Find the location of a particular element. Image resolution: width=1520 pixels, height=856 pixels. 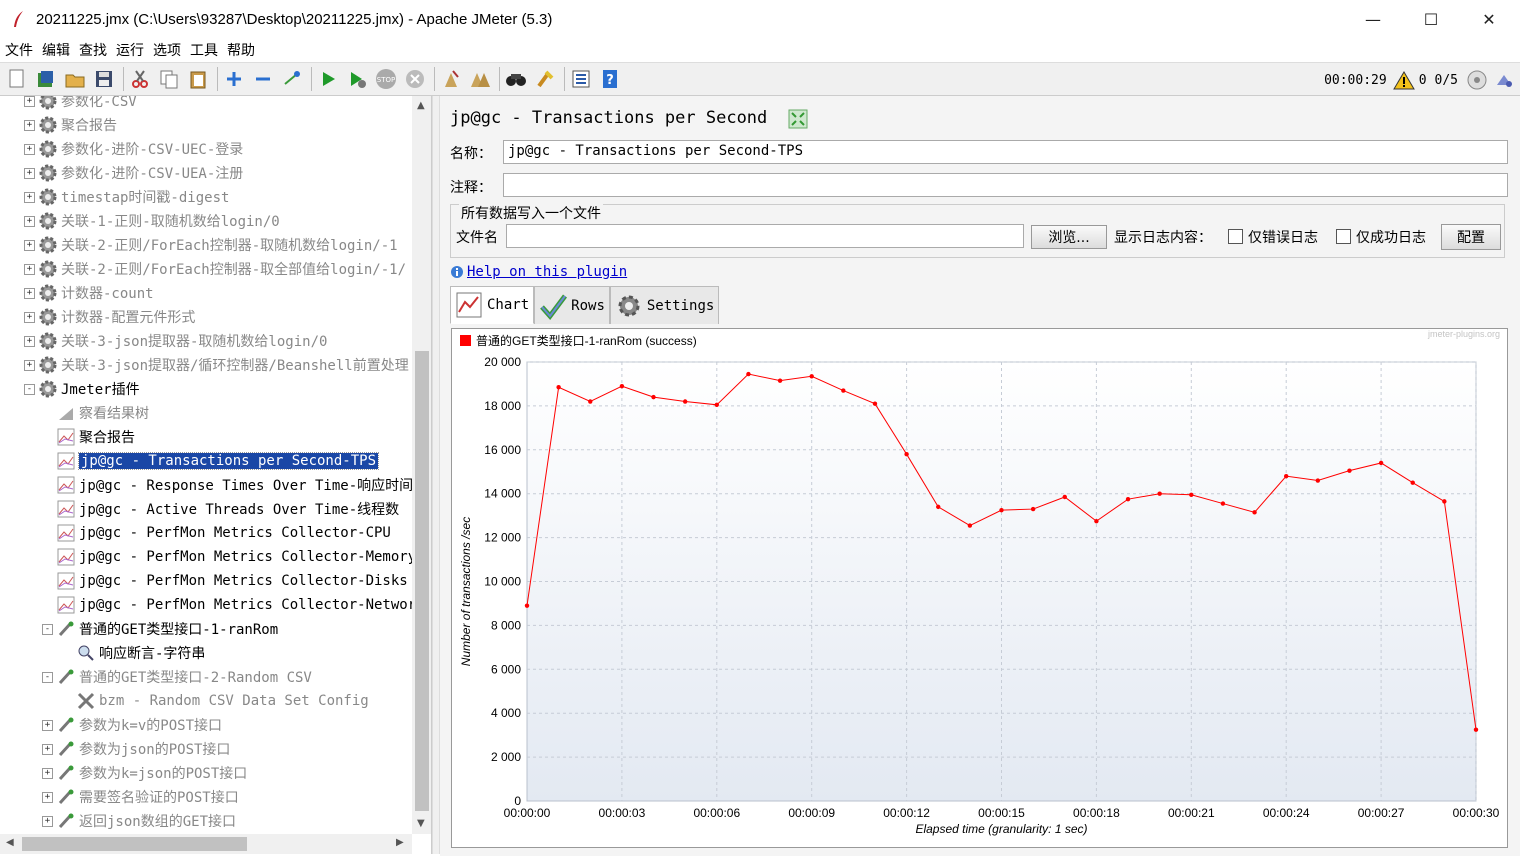

tree-node: + 参数为json的POST接口 is located at coordinates (136, 749).